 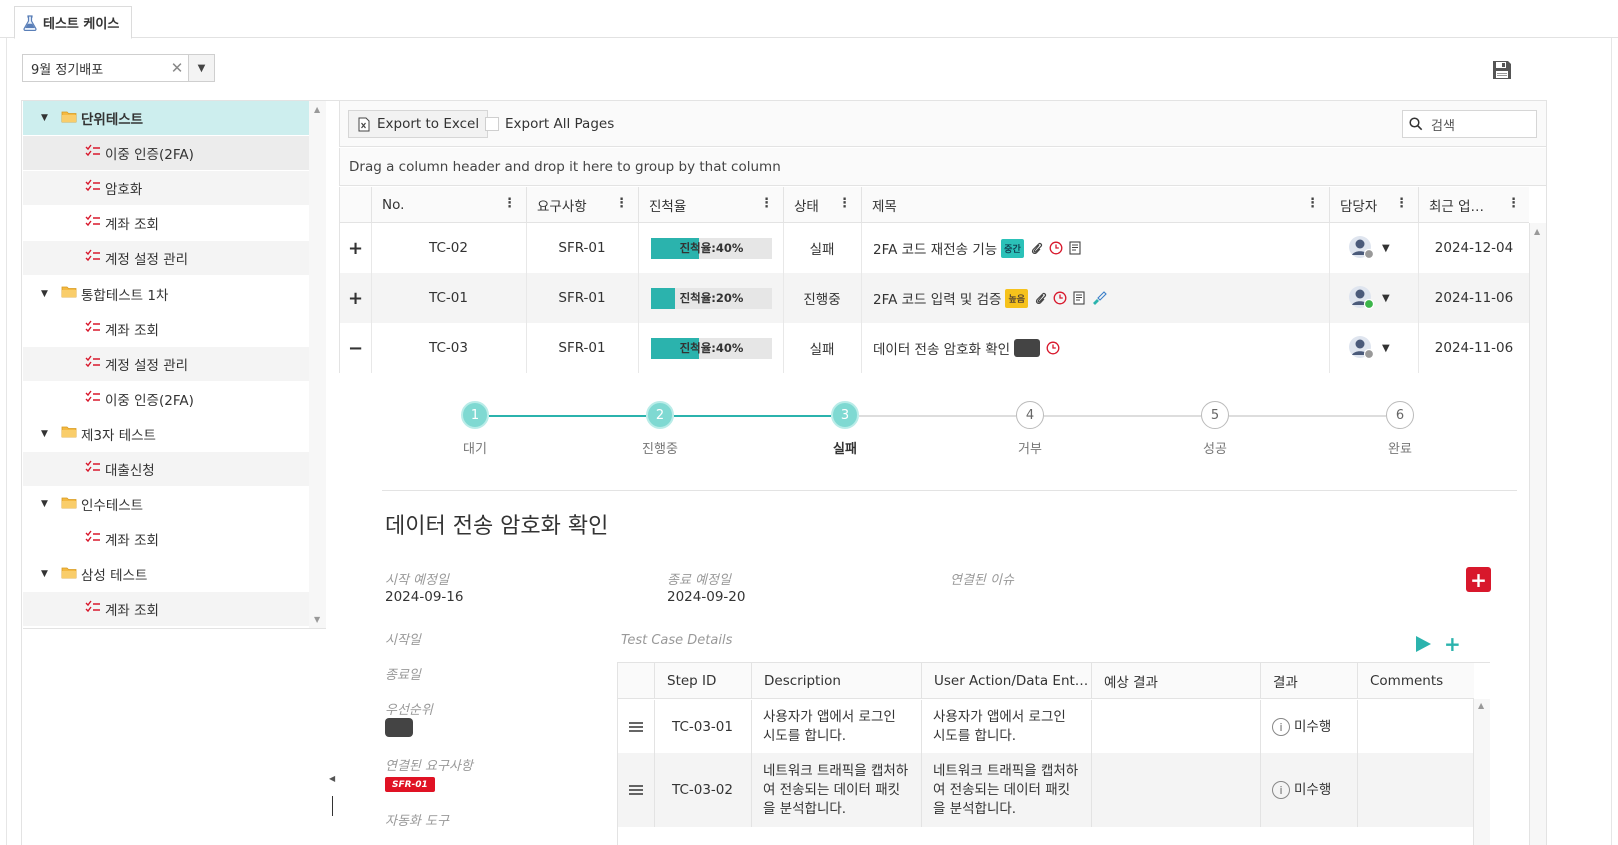 I want to click on stepper-step: 3, so click(x=845, y=415).